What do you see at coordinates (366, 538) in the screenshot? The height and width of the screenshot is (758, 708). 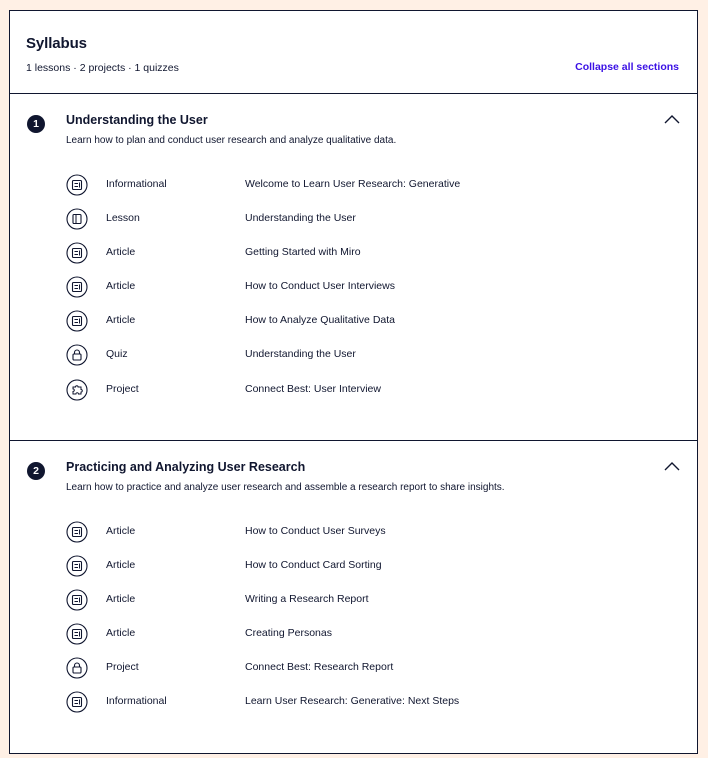 I see `syllabus-item: Article How to Conduct User Surveys` at bounding box center [366, 538].